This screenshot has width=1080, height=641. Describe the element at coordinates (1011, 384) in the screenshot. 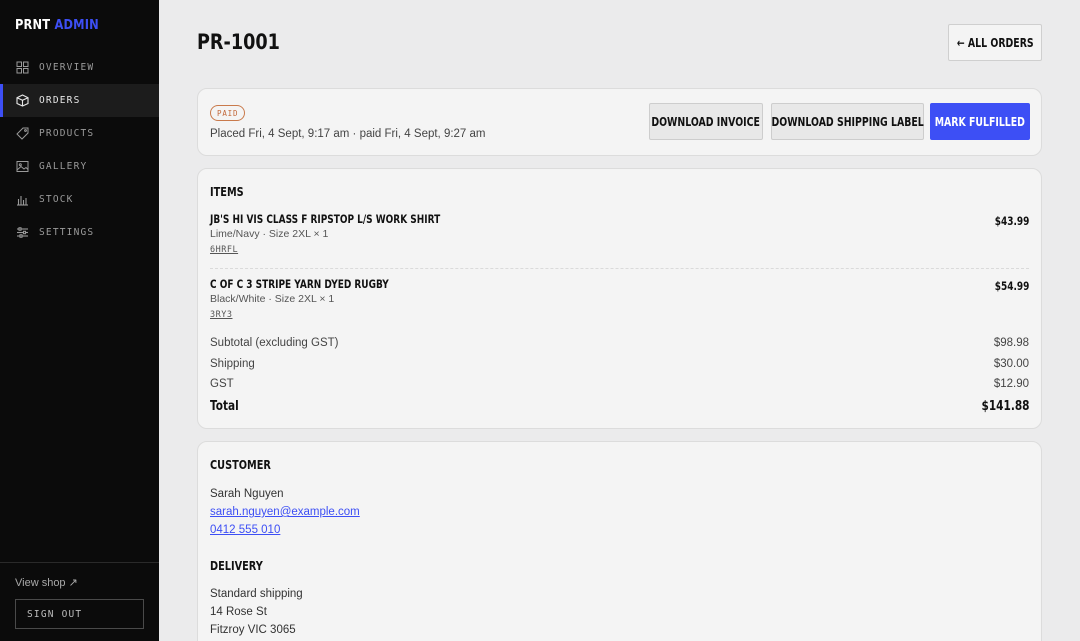

I see `gst-value: $12.90` at that location.